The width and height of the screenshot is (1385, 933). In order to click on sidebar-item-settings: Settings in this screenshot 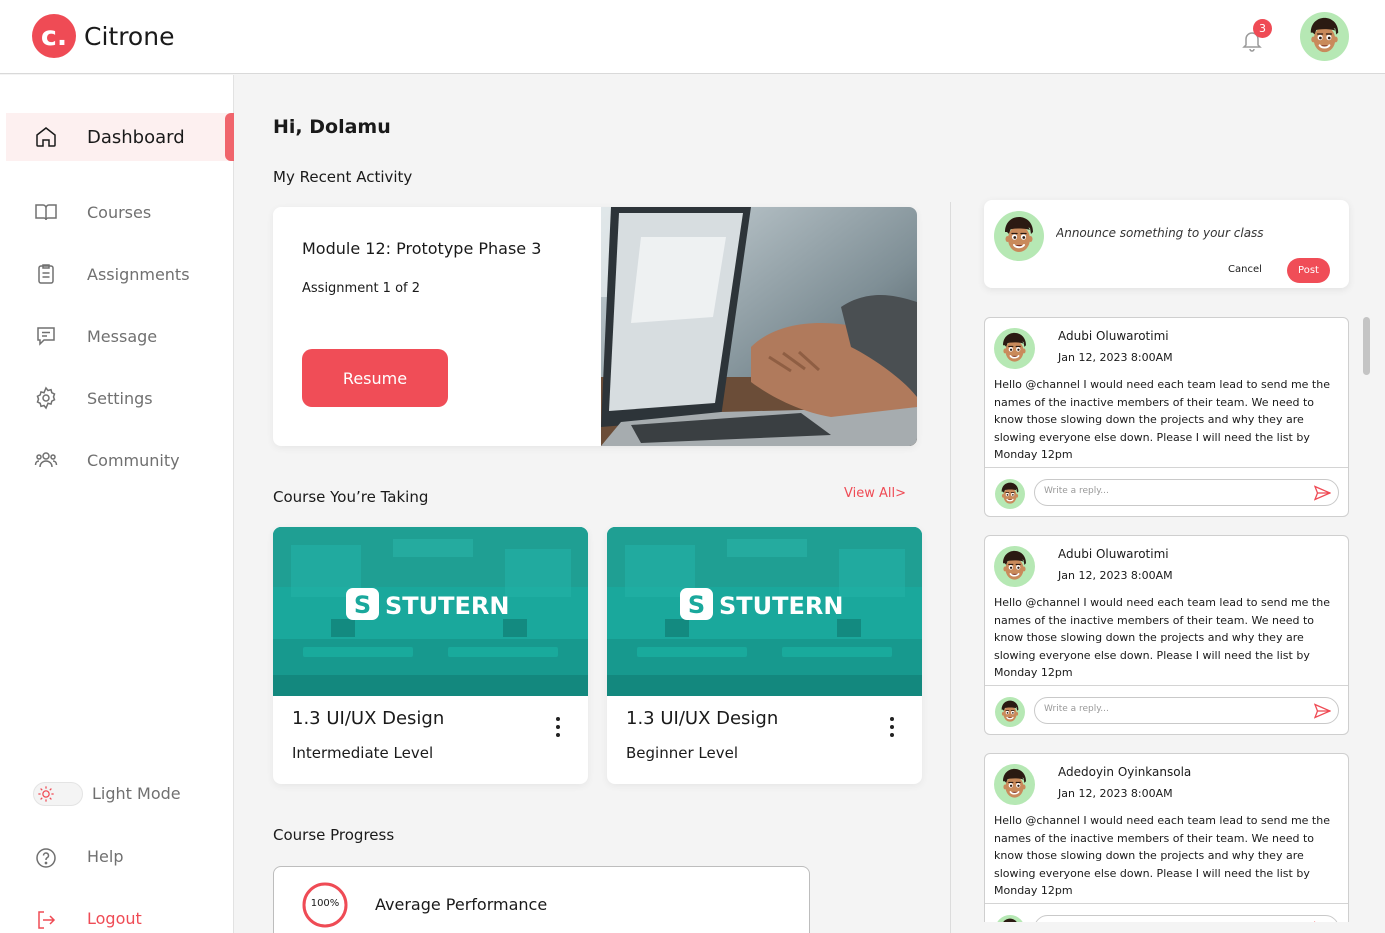, I will do `click(120, 398)`.